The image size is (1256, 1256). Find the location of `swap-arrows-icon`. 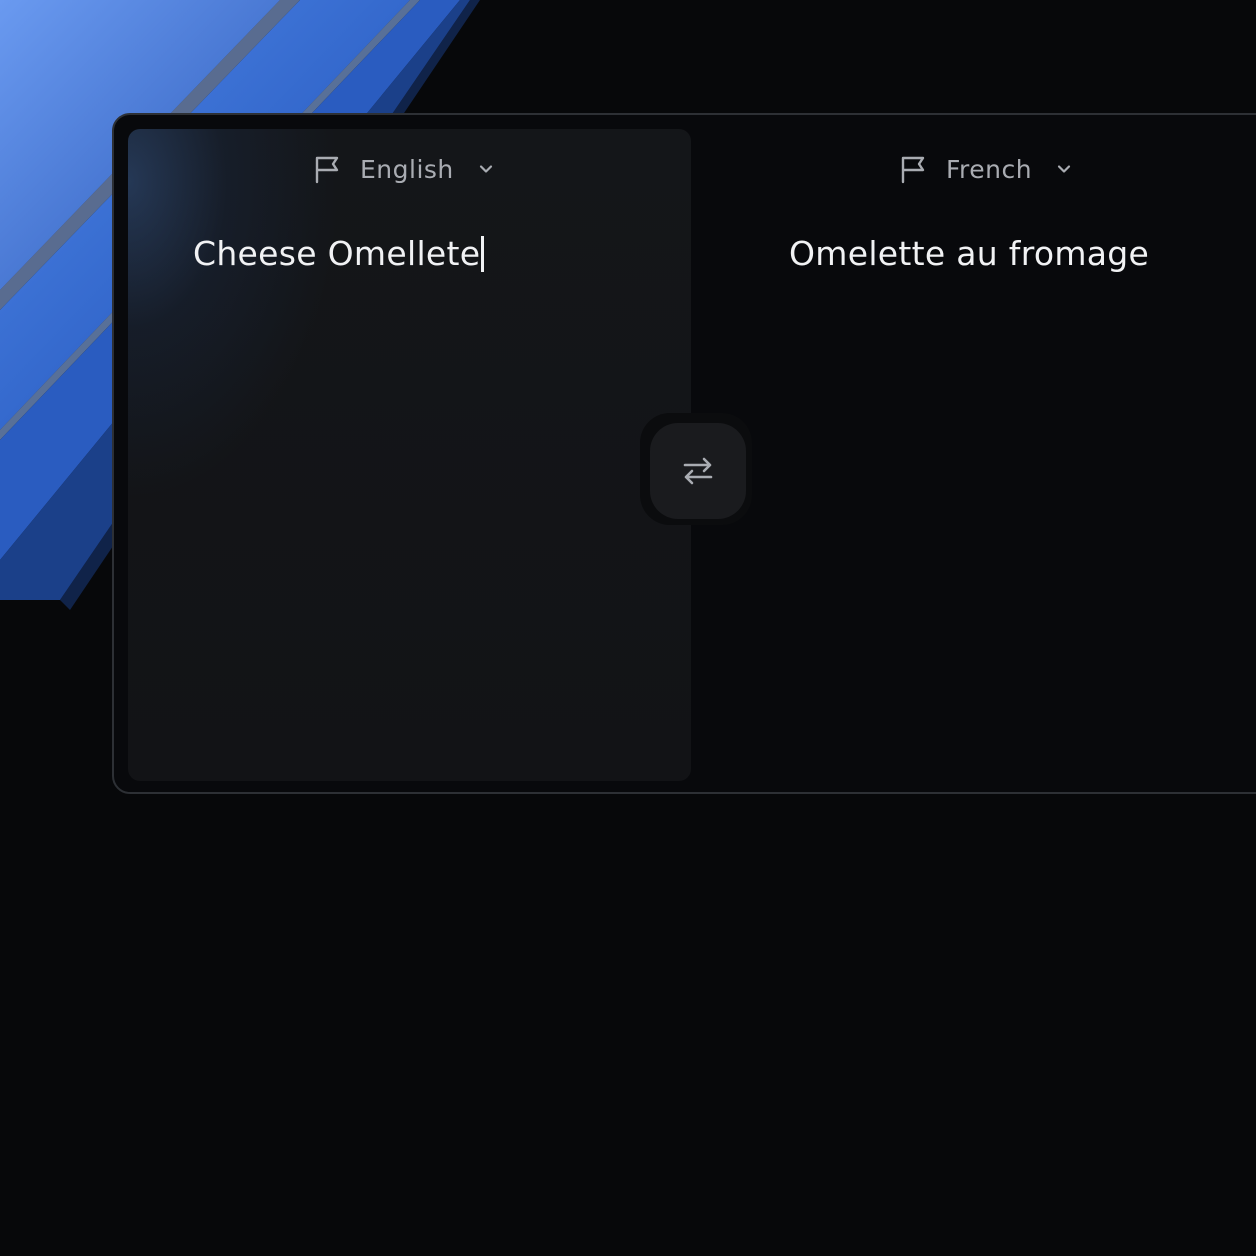

swap-arrows-icon is located at coordinates (698, 471).